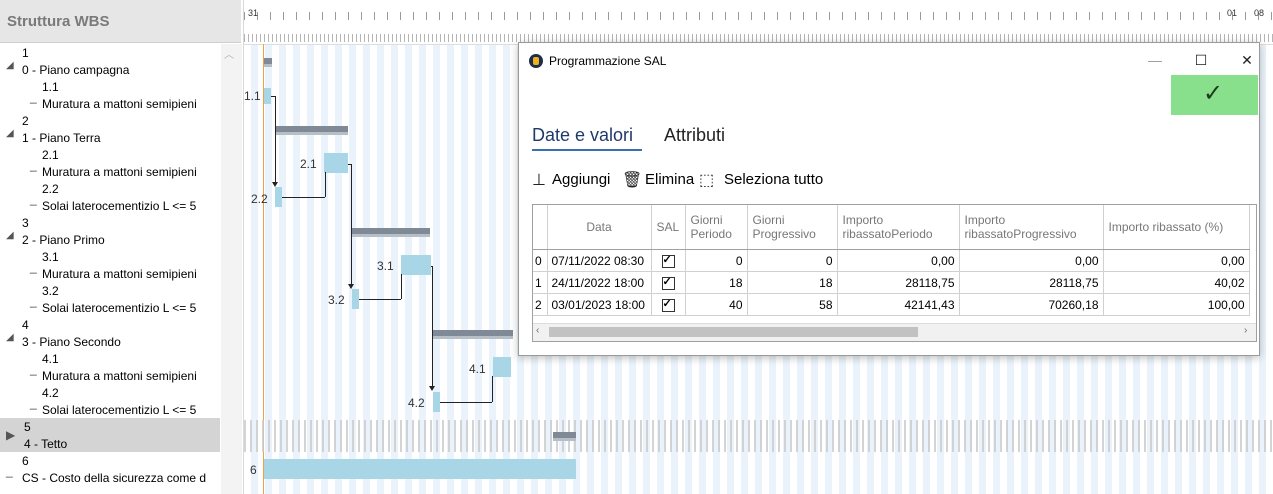 The width and height of the screenshot is (1273, 494). Describe the element at coordinates (27, 427) in the screenshot. I see `node-number: 5` at that location.